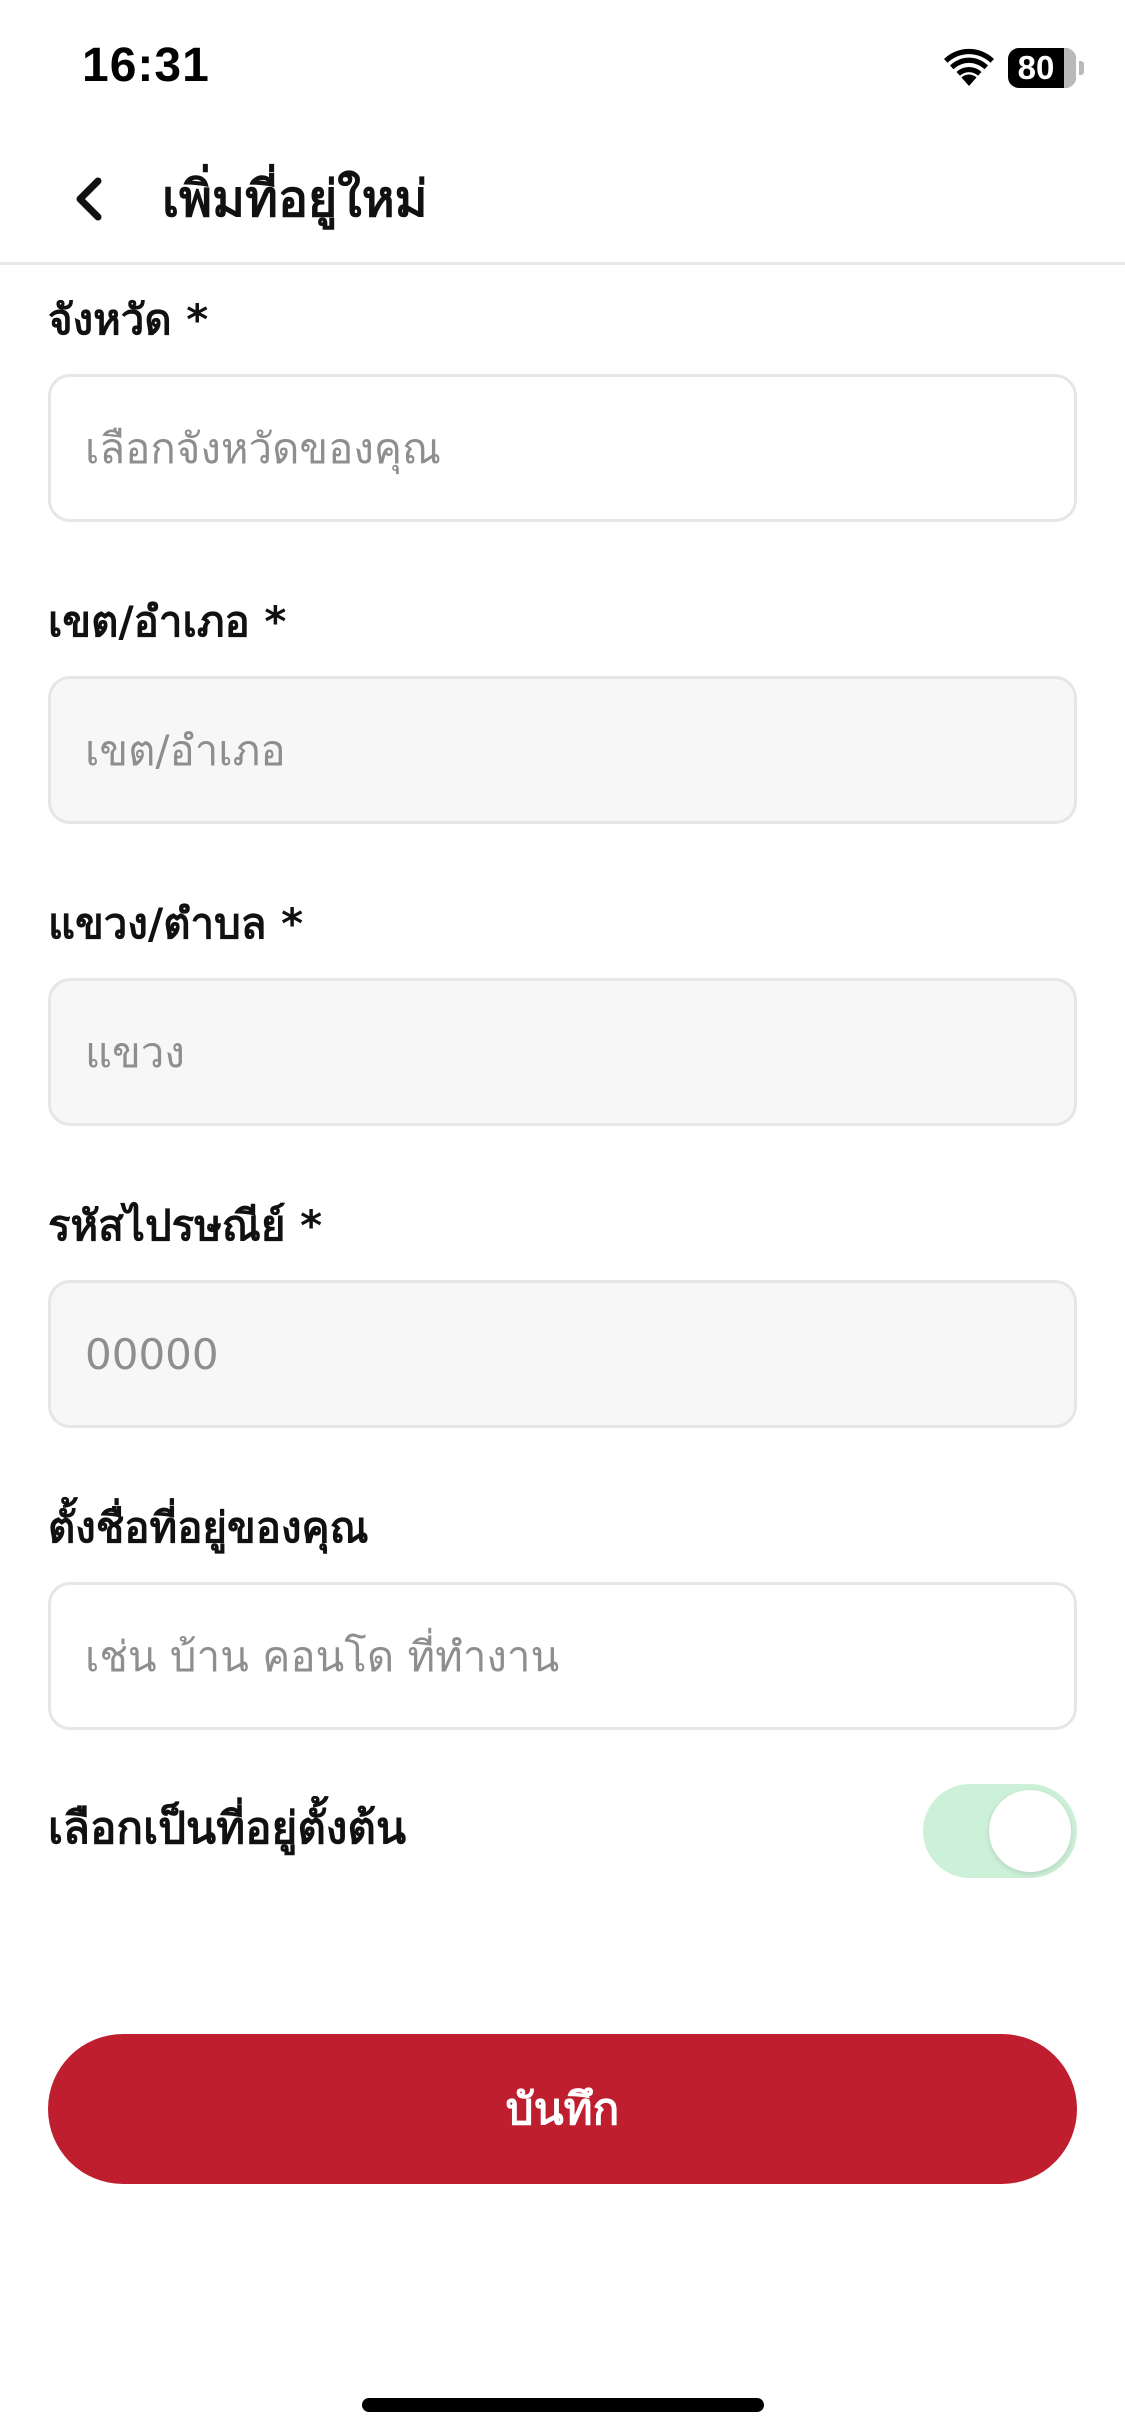  Describe the element at coordinates (1030, 1831) in the screenshot. I see `toggle-knob` at that location.